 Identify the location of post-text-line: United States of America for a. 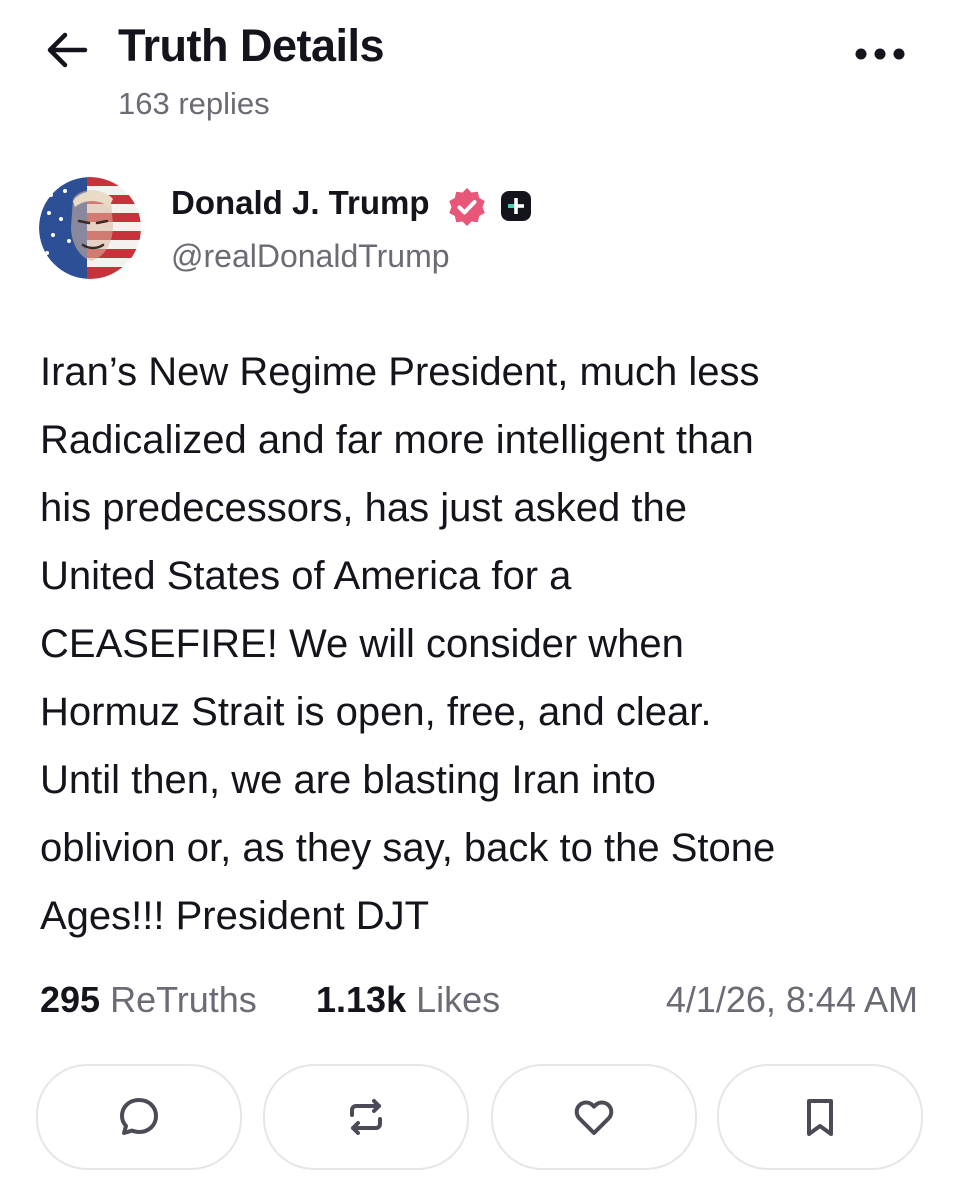
(306, 576).